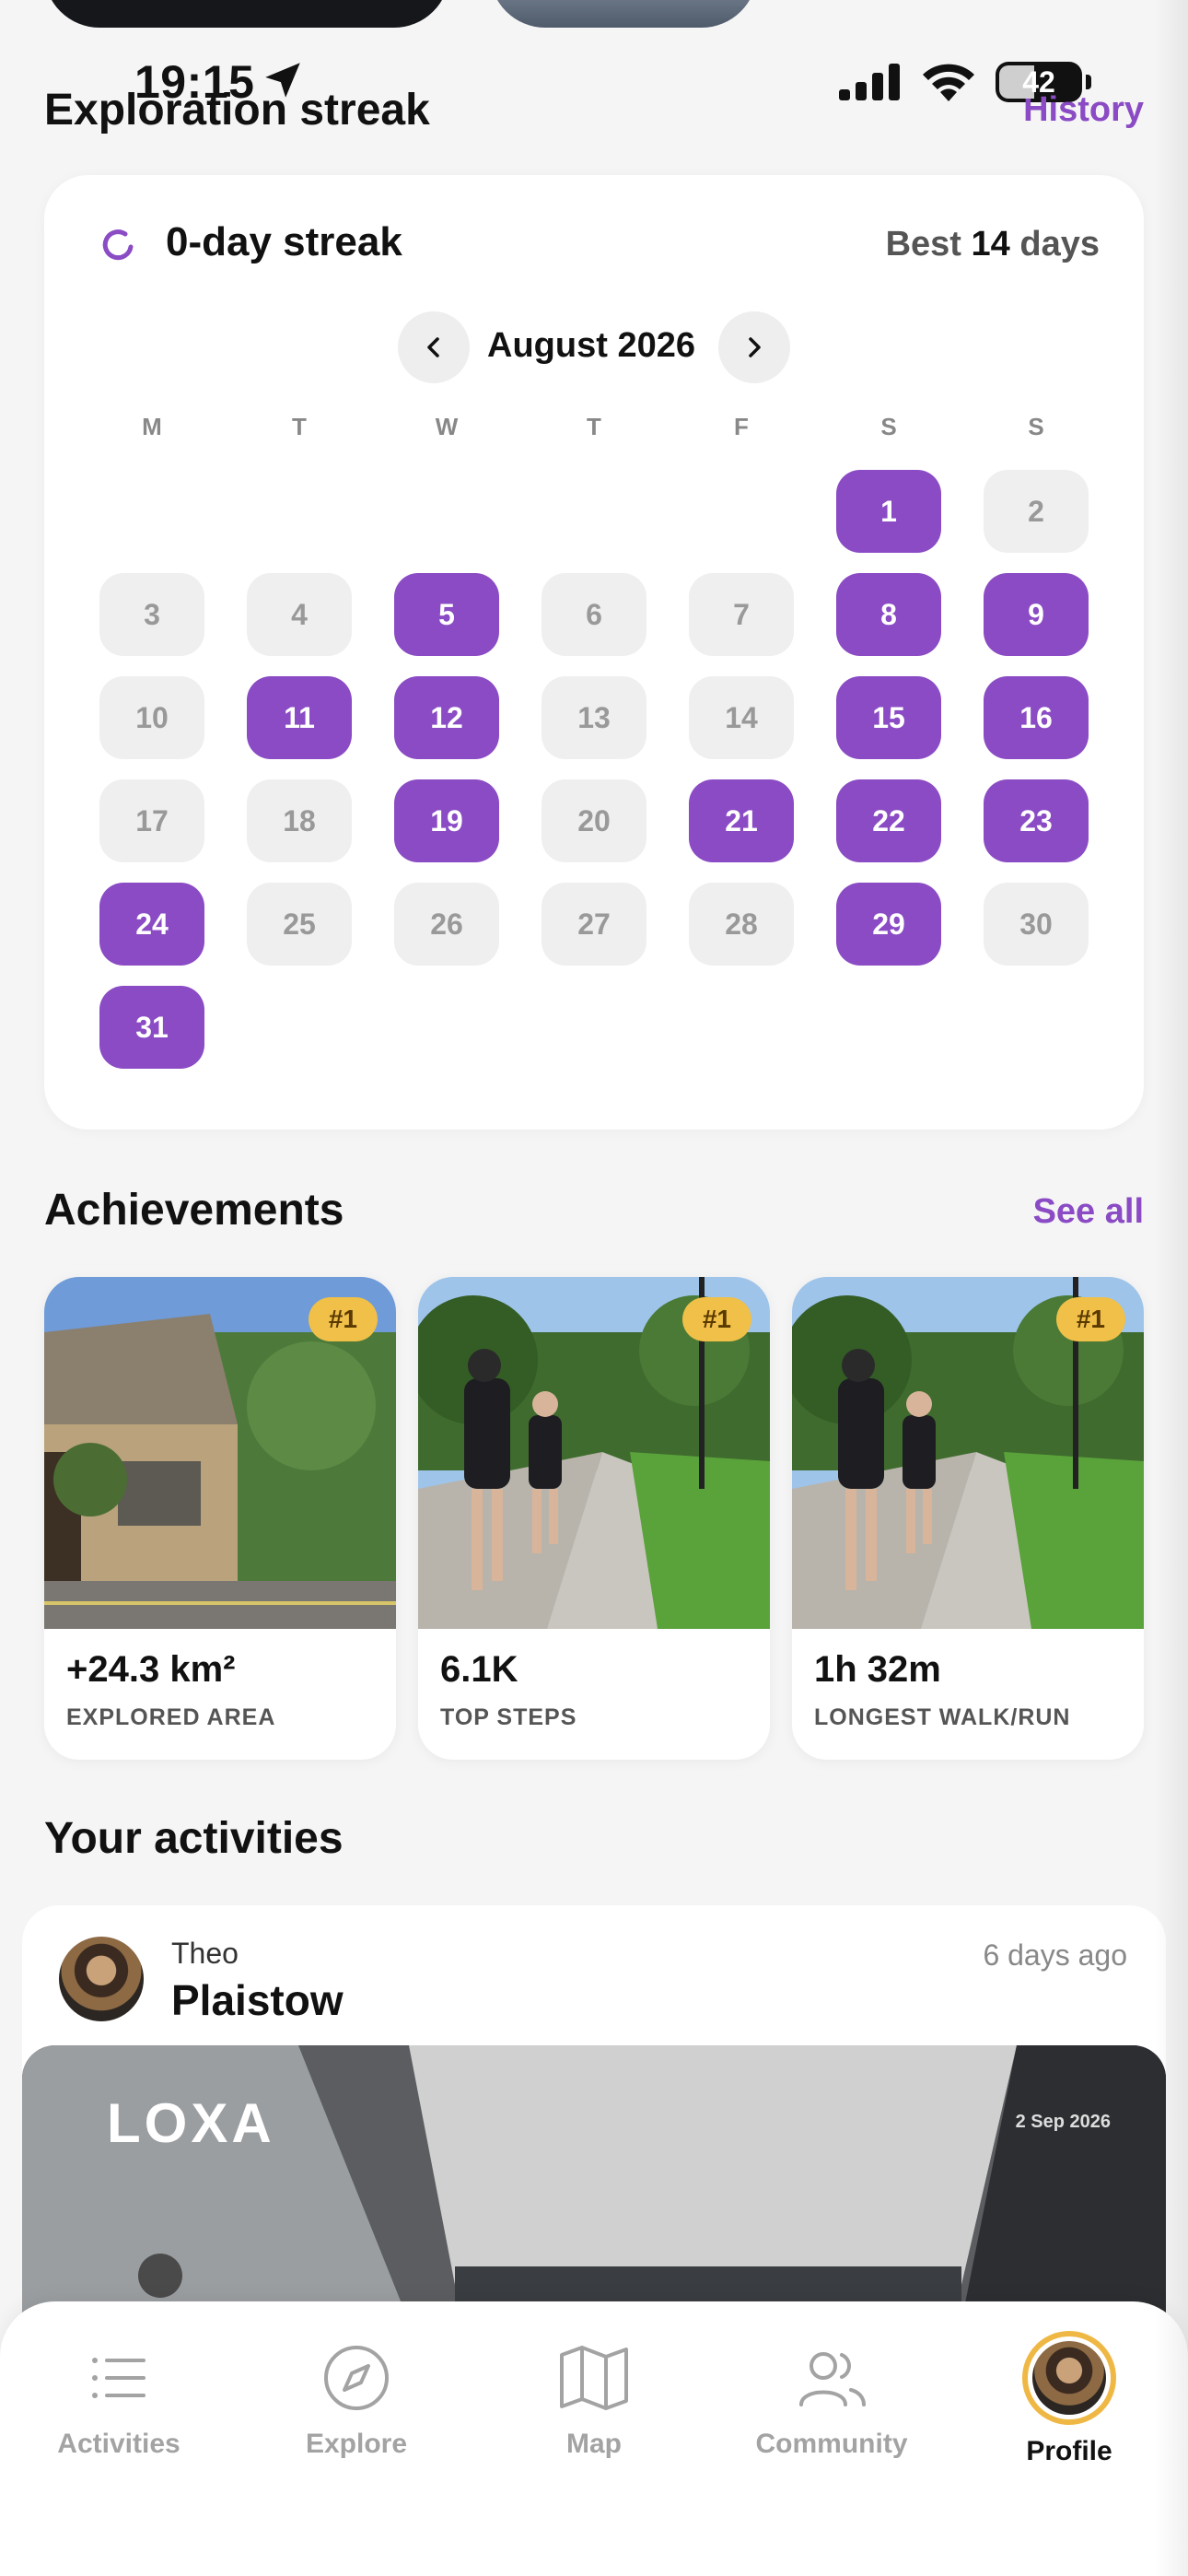 The width and height of the screenshot is (1188, 2576). I want to click on achievement-card: #1 1h 32m LONGEST WALK/RUN, so click(968, 1518).